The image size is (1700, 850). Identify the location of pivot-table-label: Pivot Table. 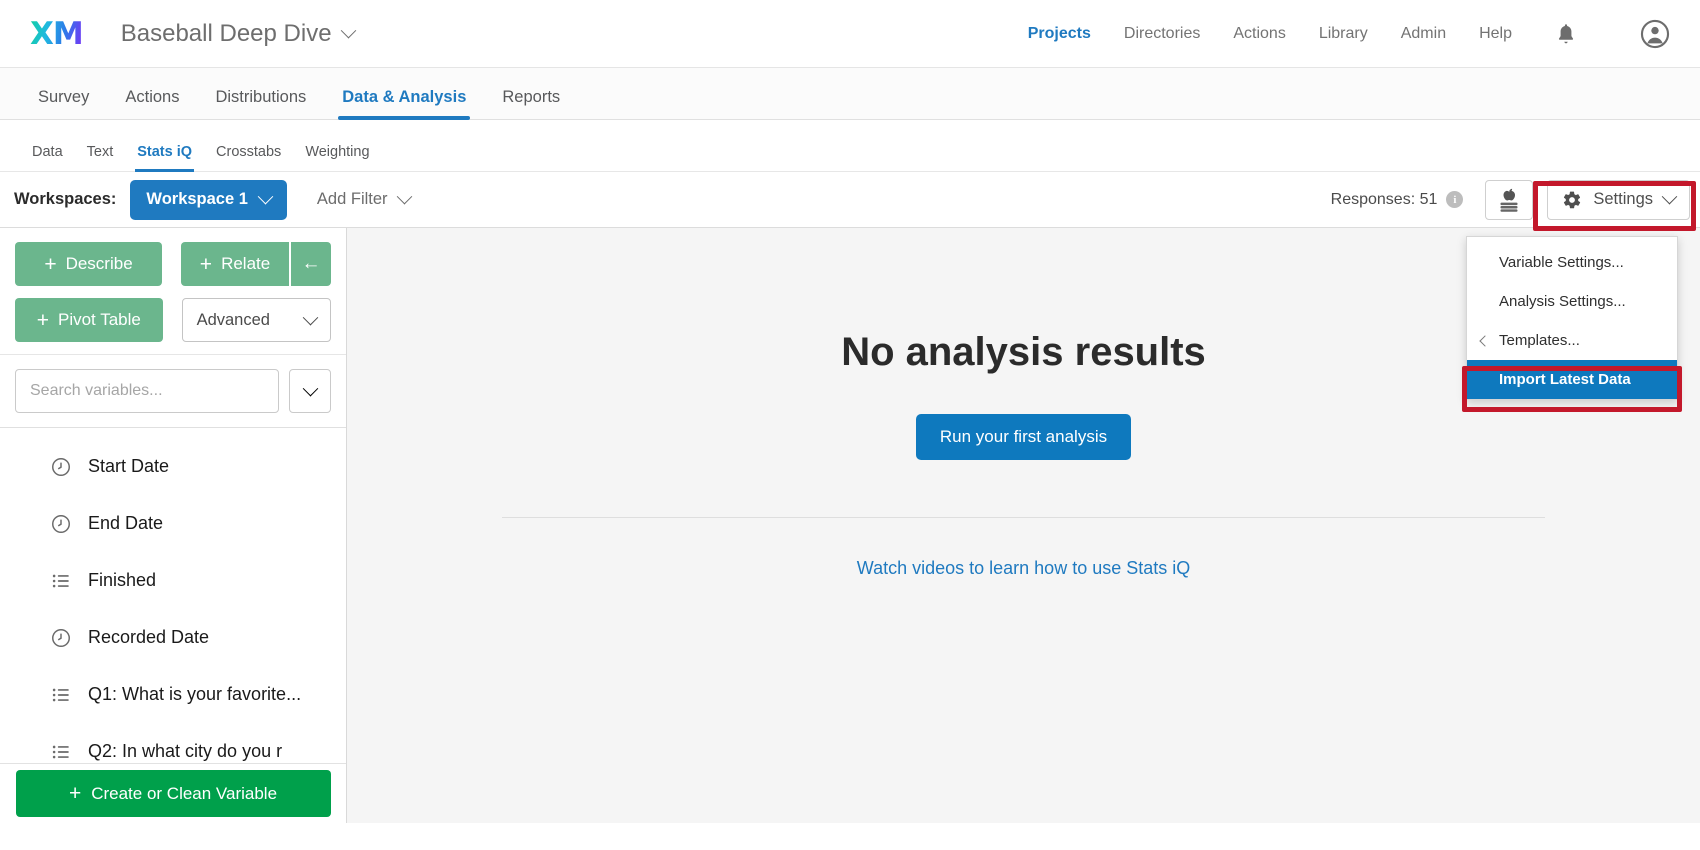
(99, 319).